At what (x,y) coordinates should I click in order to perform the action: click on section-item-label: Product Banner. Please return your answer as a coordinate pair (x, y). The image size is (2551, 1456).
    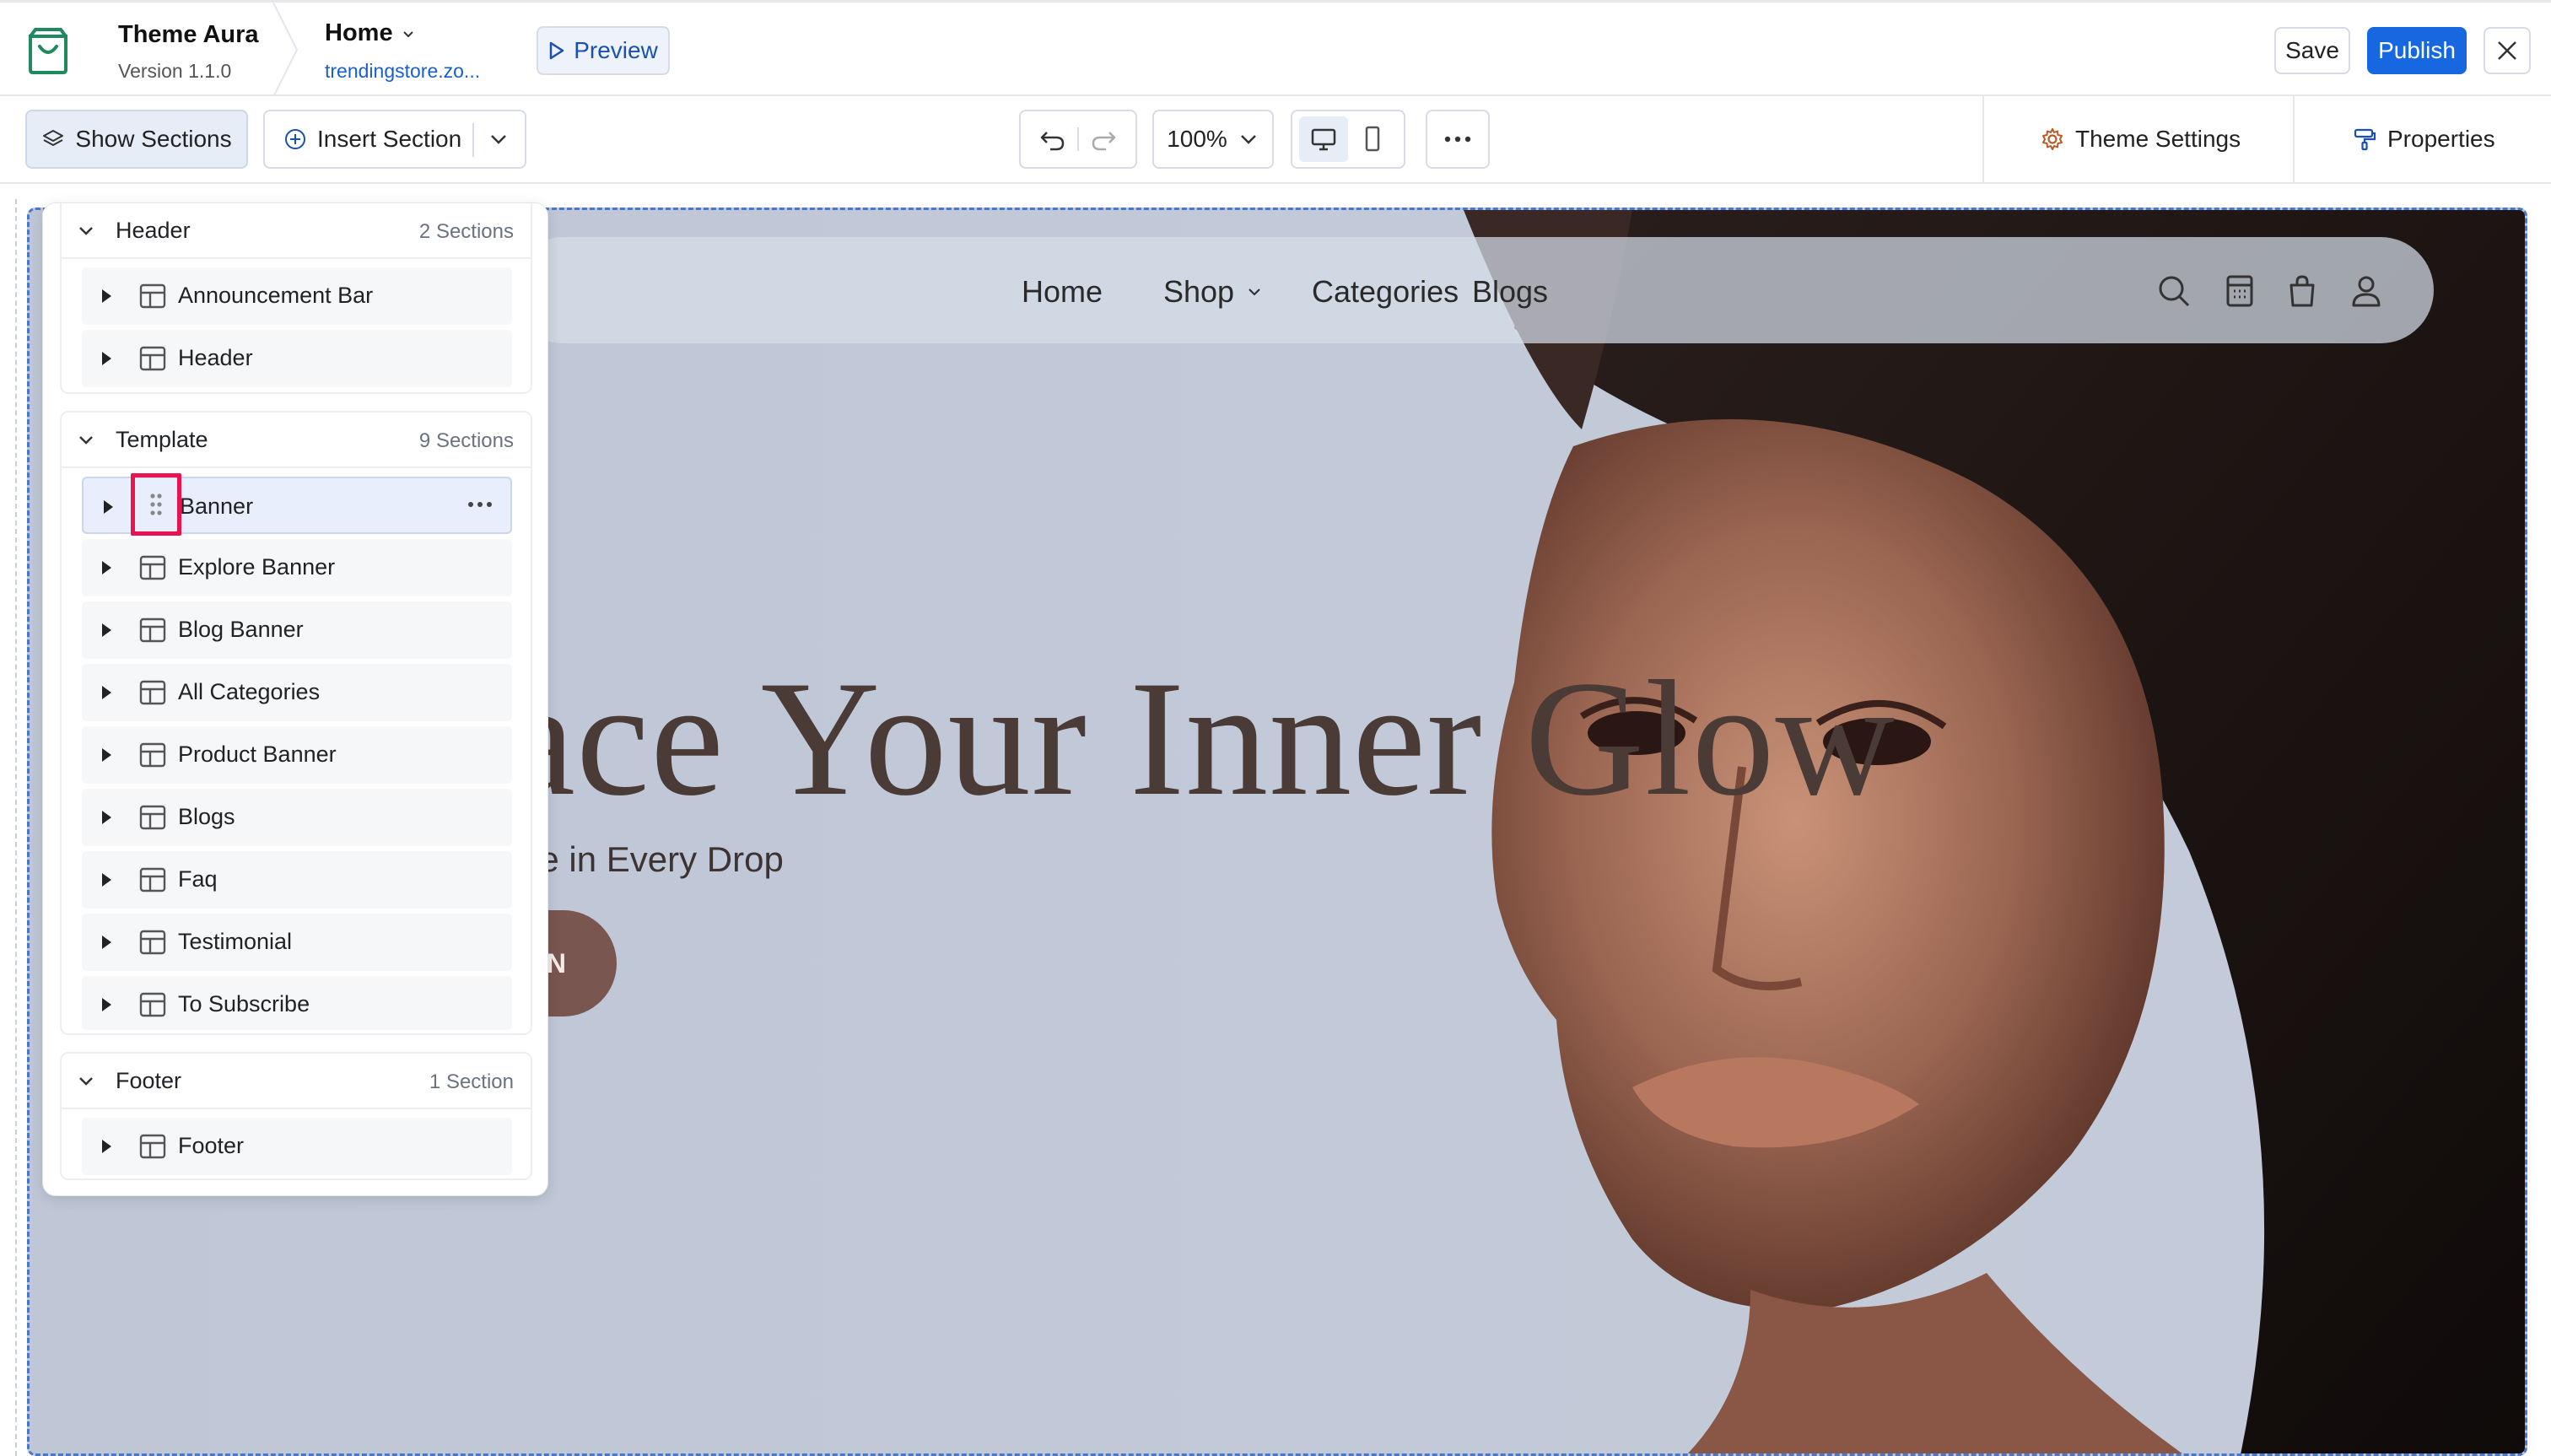
    Looking at the image, I should click on (257, 754).